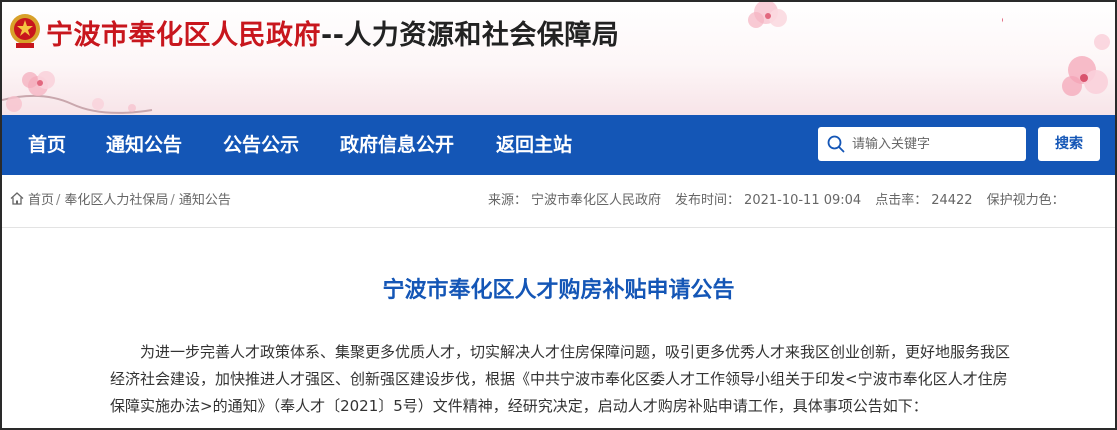 The height and width of the screenshot is (430, 1117). Describe the element at coordinates (936, 144) in the screenshot. I see `search-input` at that location.